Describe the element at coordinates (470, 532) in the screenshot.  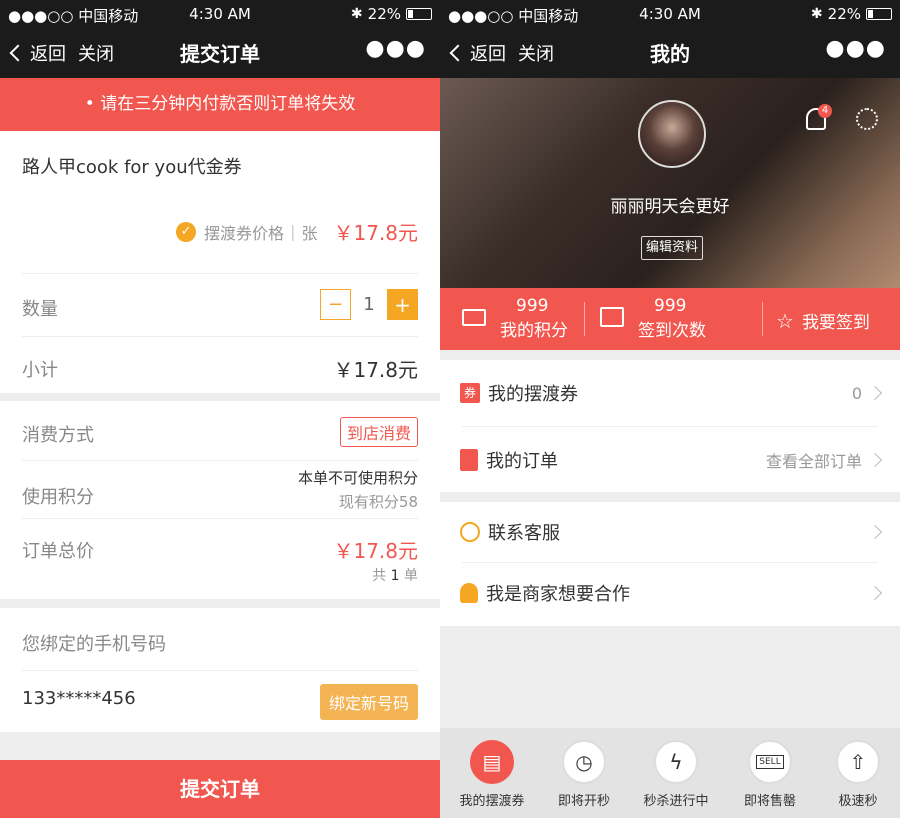
I see `headset-icon` at that location.